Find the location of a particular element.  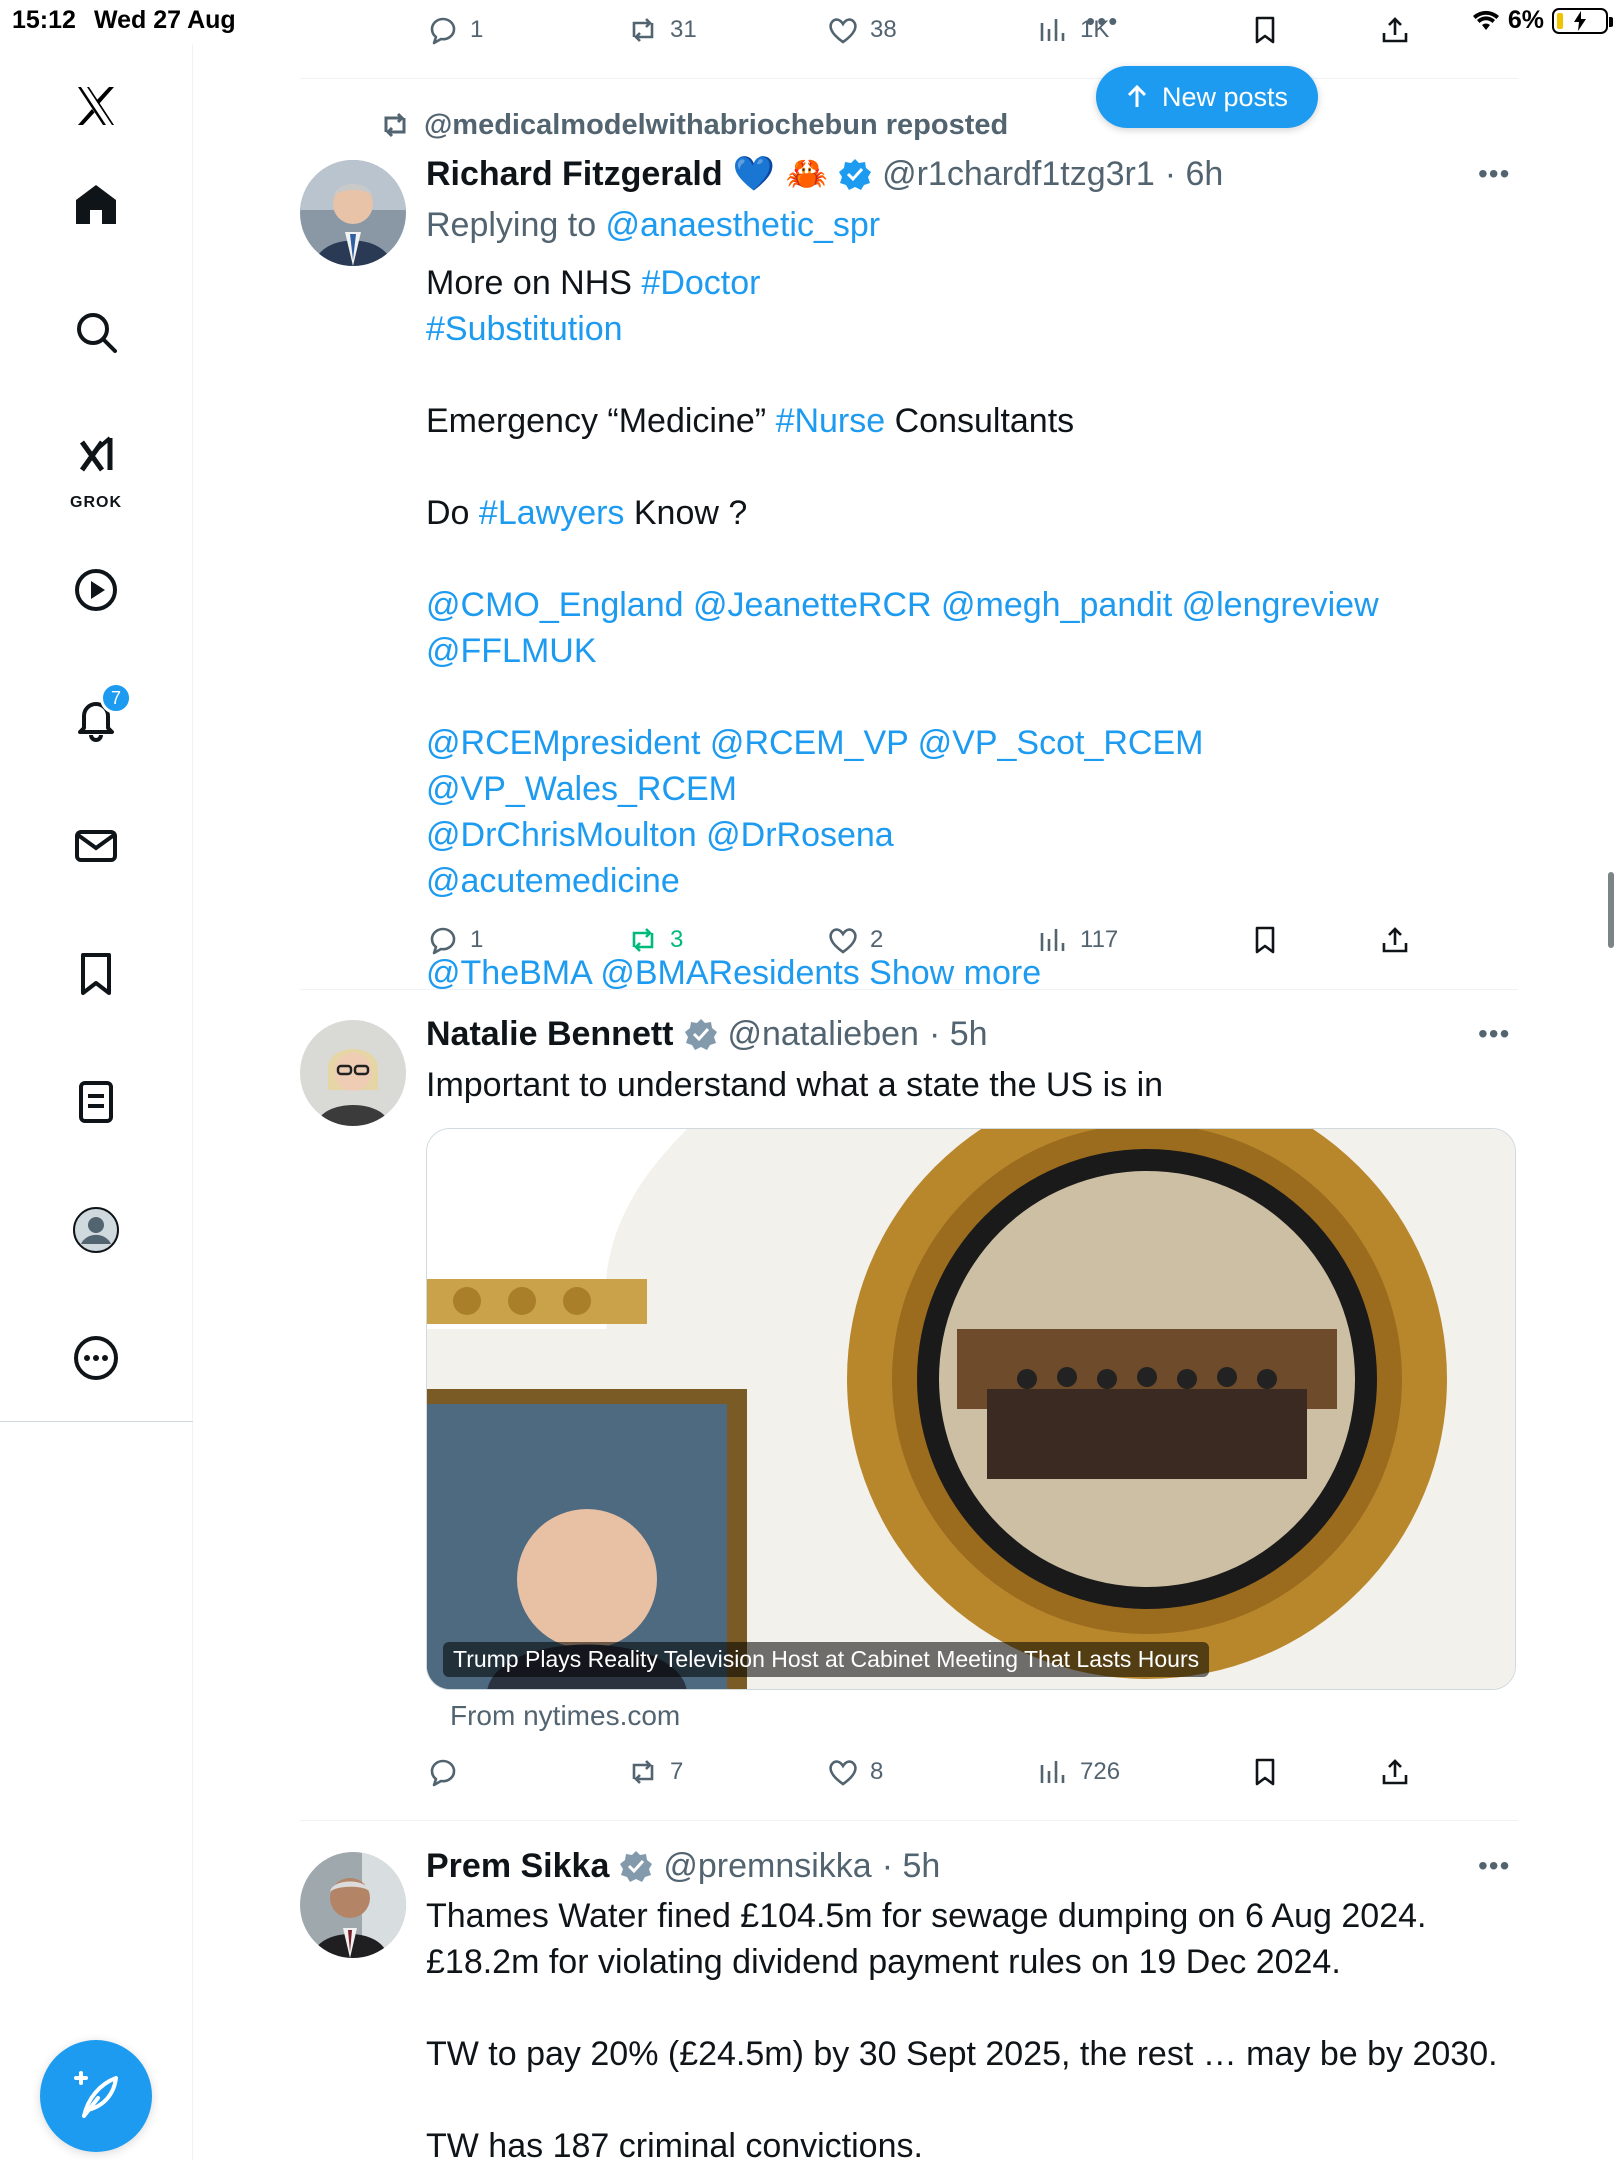

post-header: Prem Sikka @premnsikka · 5h is located at coordinates (683, 1866).